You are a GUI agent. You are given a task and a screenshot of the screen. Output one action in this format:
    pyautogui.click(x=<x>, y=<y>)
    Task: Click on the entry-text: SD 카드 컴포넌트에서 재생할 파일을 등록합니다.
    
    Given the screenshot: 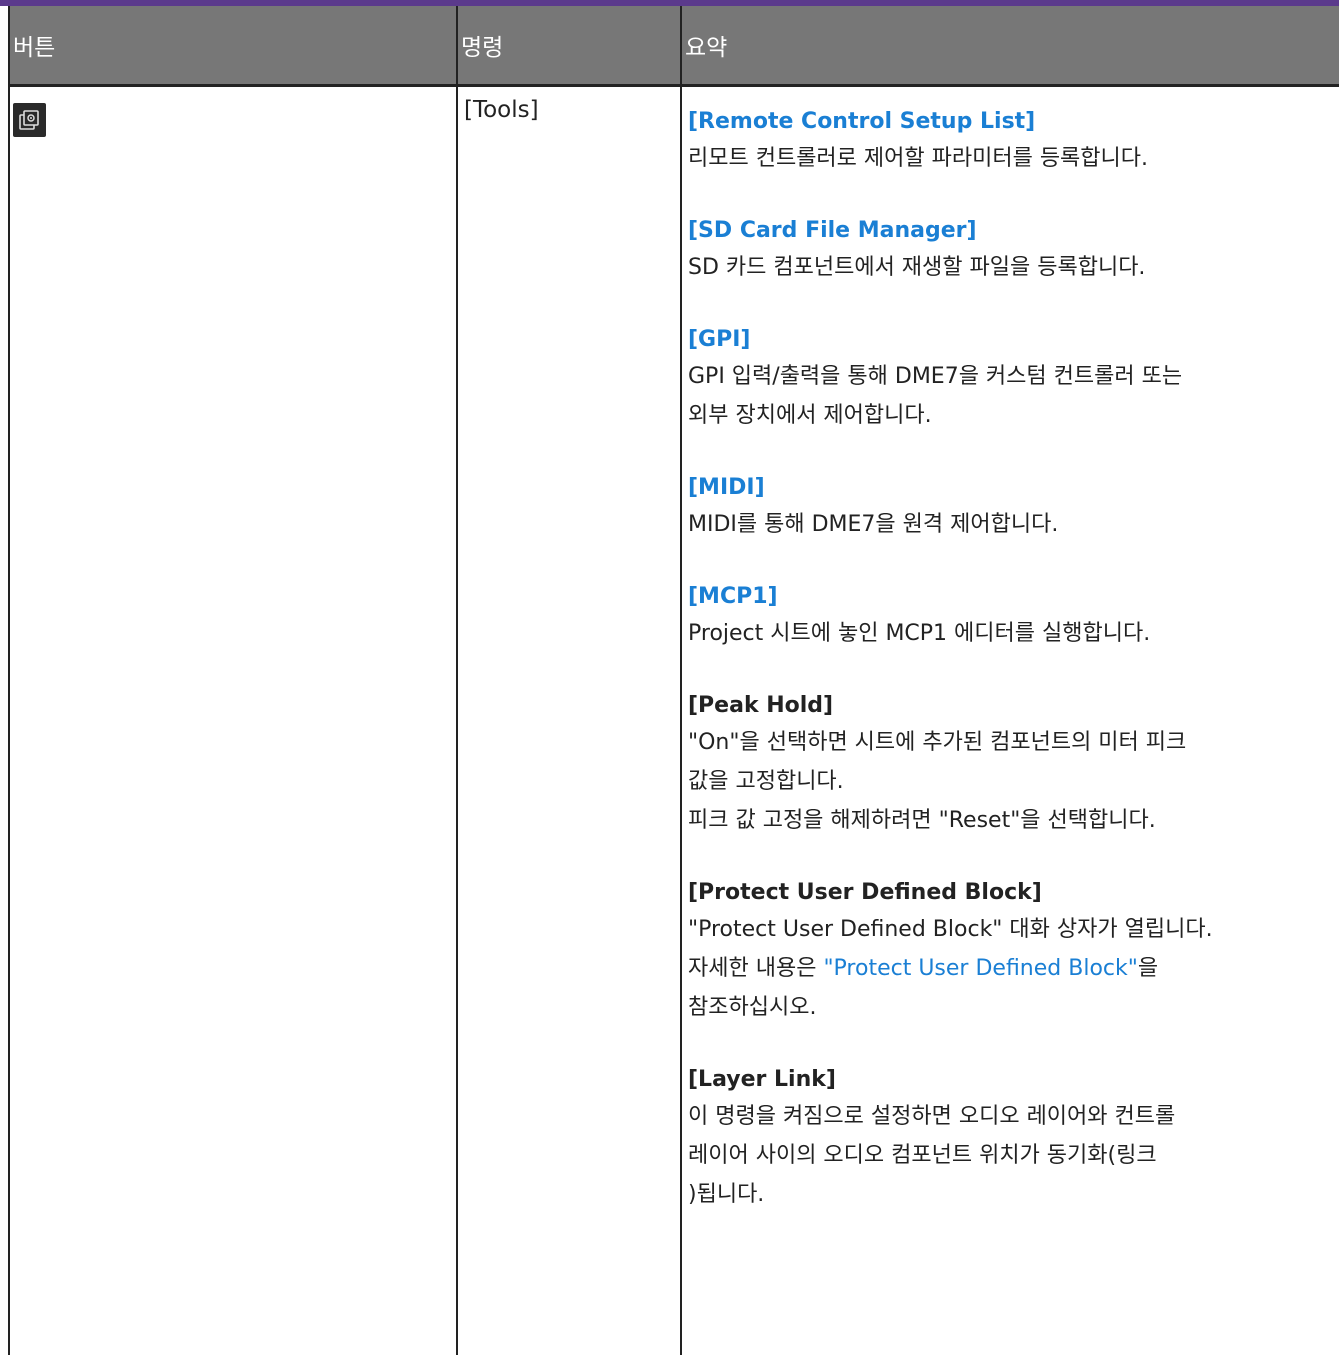 What is the action you would take?
    pyautogui.click(x=1013, y=267)
    